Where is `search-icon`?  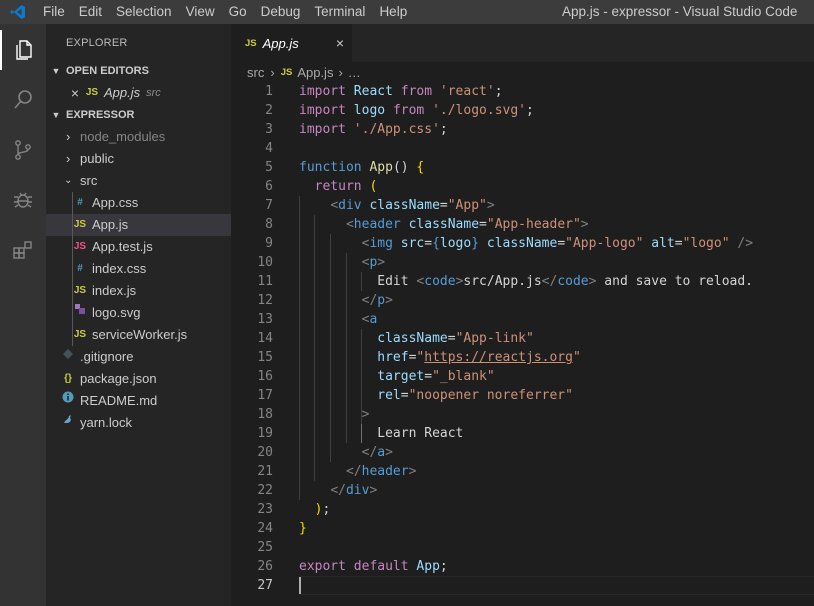 search-icon is located at coordinates (23, 100).